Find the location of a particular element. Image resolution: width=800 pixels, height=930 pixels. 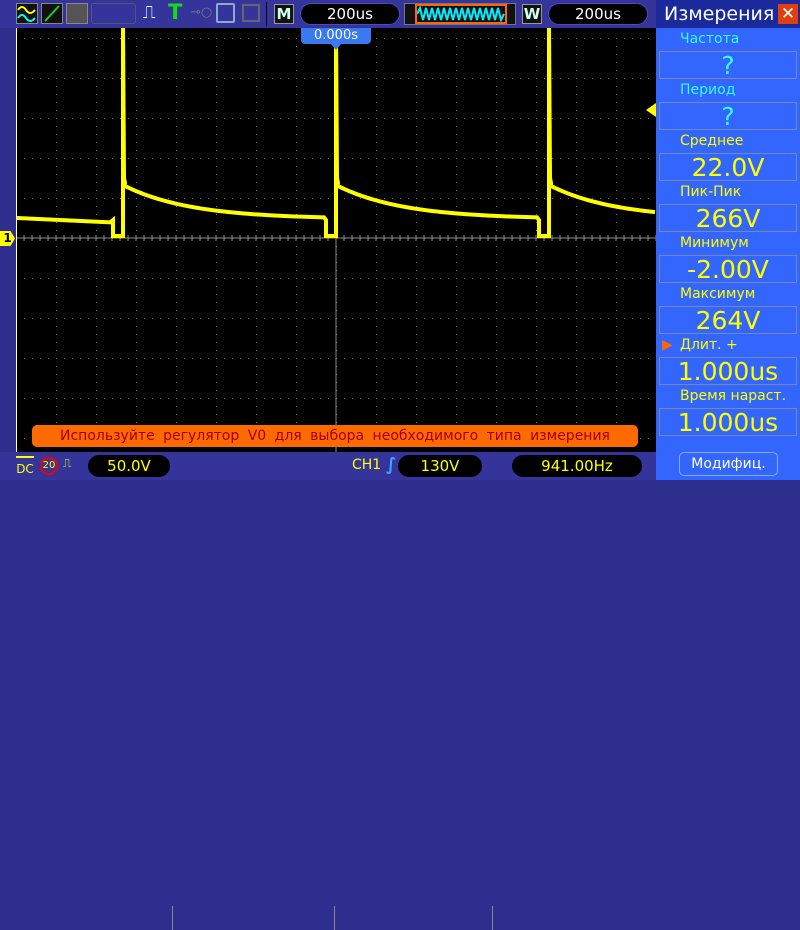

measurement-label: Пик-Пик is located at coordinates (728, 192).